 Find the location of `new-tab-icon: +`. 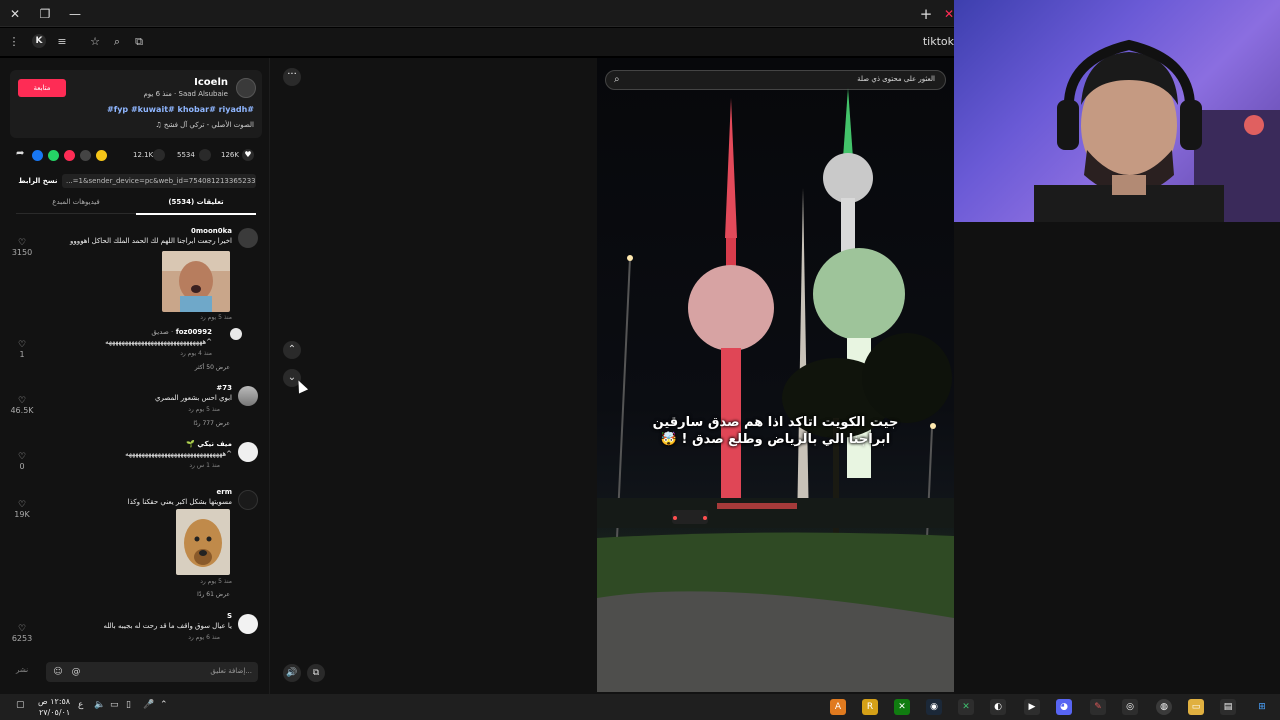

new-tab-icon: + is located at coordinates (926, 14).